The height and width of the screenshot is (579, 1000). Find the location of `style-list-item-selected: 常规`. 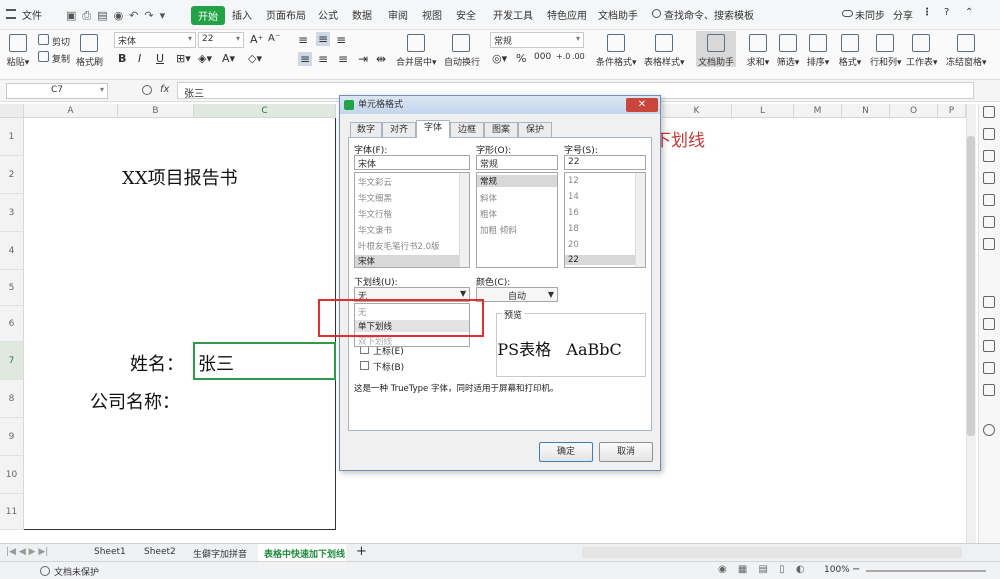

style-list-item-selected: 常规 is located at coordinates (517, 181).